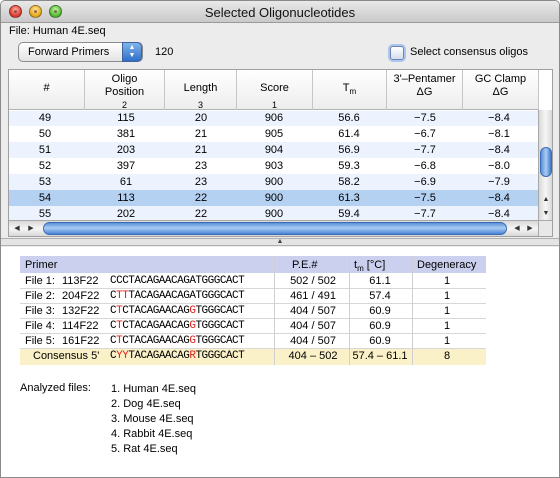  I want to click on tm-column-header: tm [°C], so click(370, 266).